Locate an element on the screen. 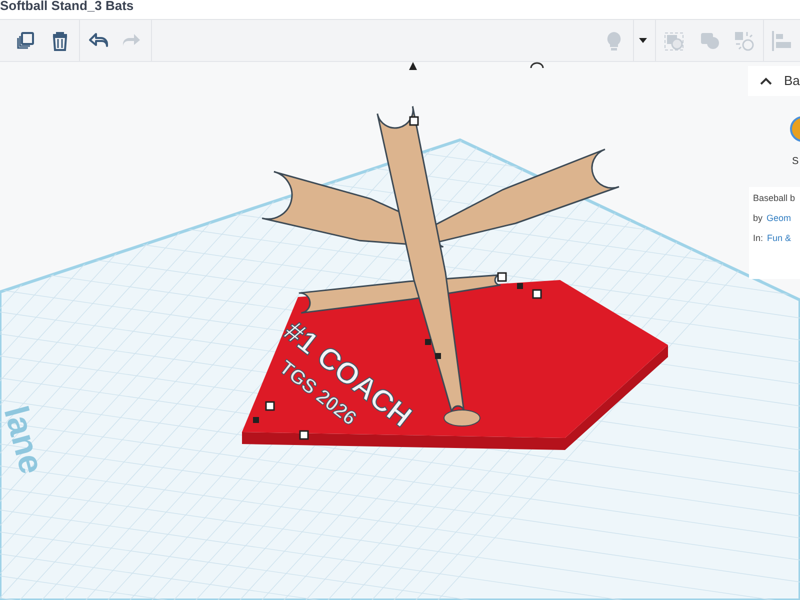  ungroup-icon is located at coordinates (743, 41).